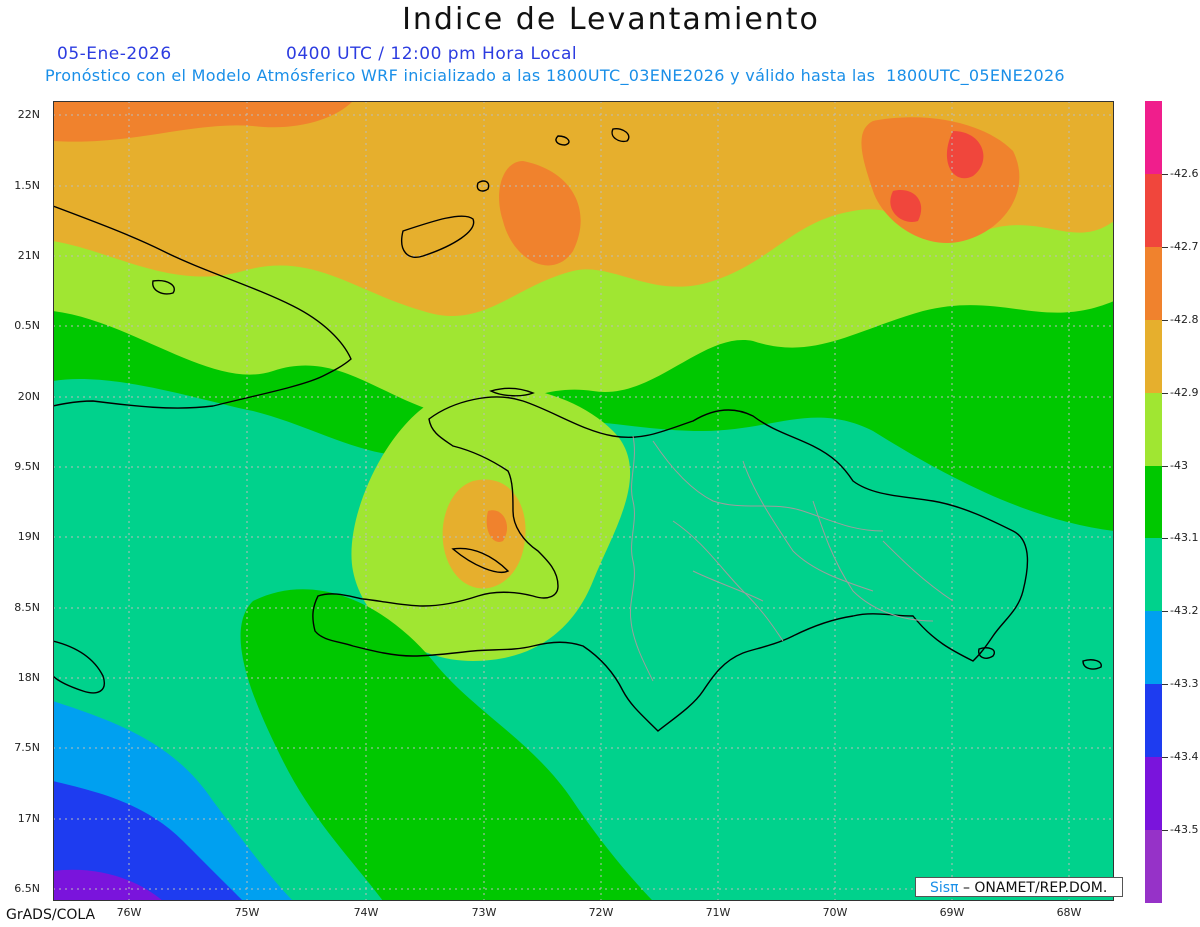 The image size is (1200, 927). I want to click on lat-label: 18N, so click(28, 677).